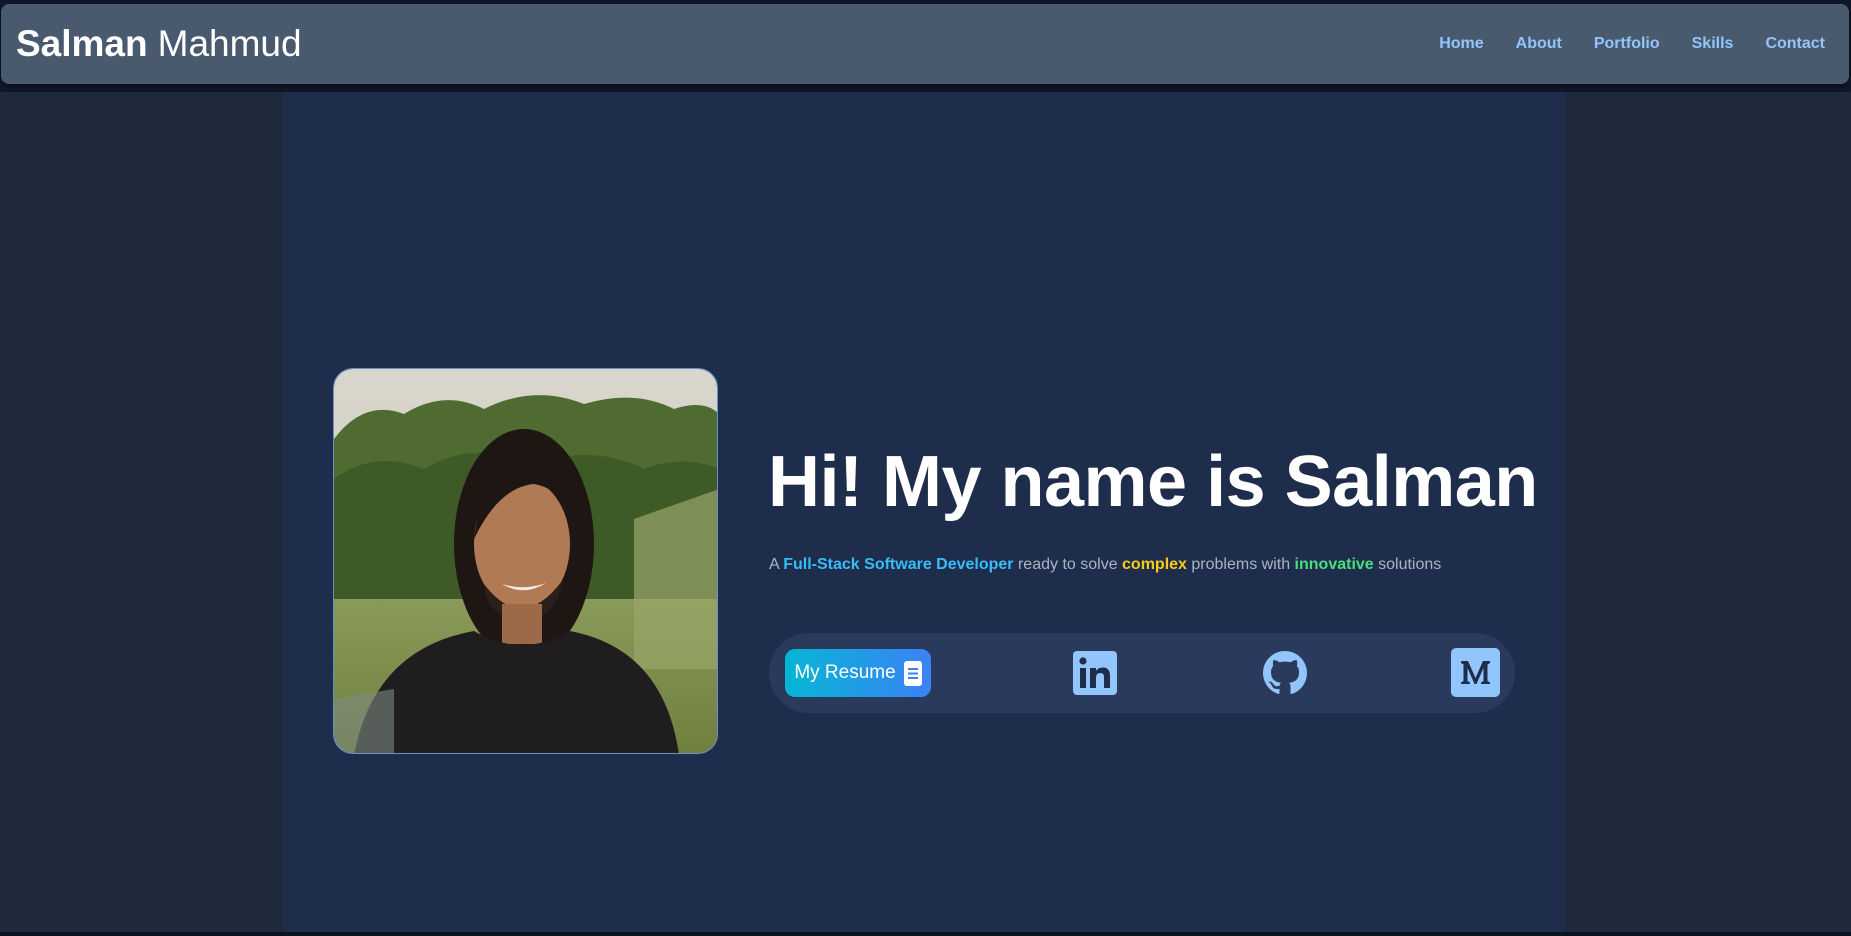 The height and width of the screenshot is (936, 1851). Describe the element at coordinates (845, 672) in the screenshot. I see `resume-button-label: My Resume` at that location.